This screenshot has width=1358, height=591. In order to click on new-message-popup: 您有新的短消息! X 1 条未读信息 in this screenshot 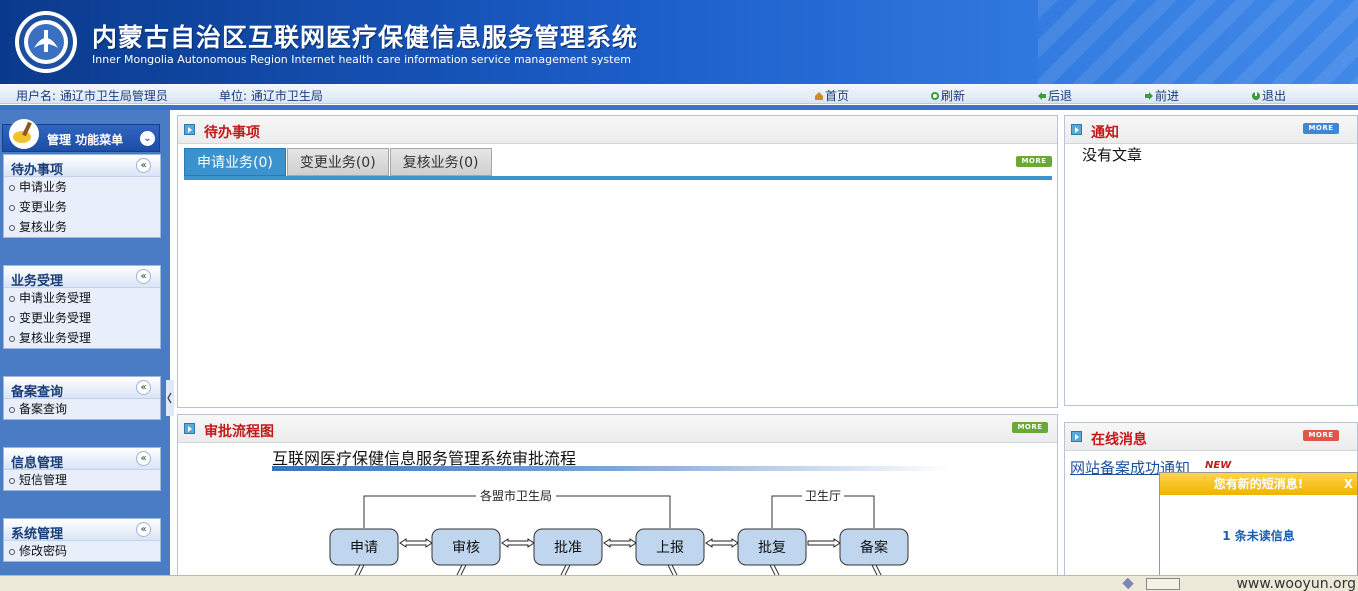, I will do `click(1258, 524)`.